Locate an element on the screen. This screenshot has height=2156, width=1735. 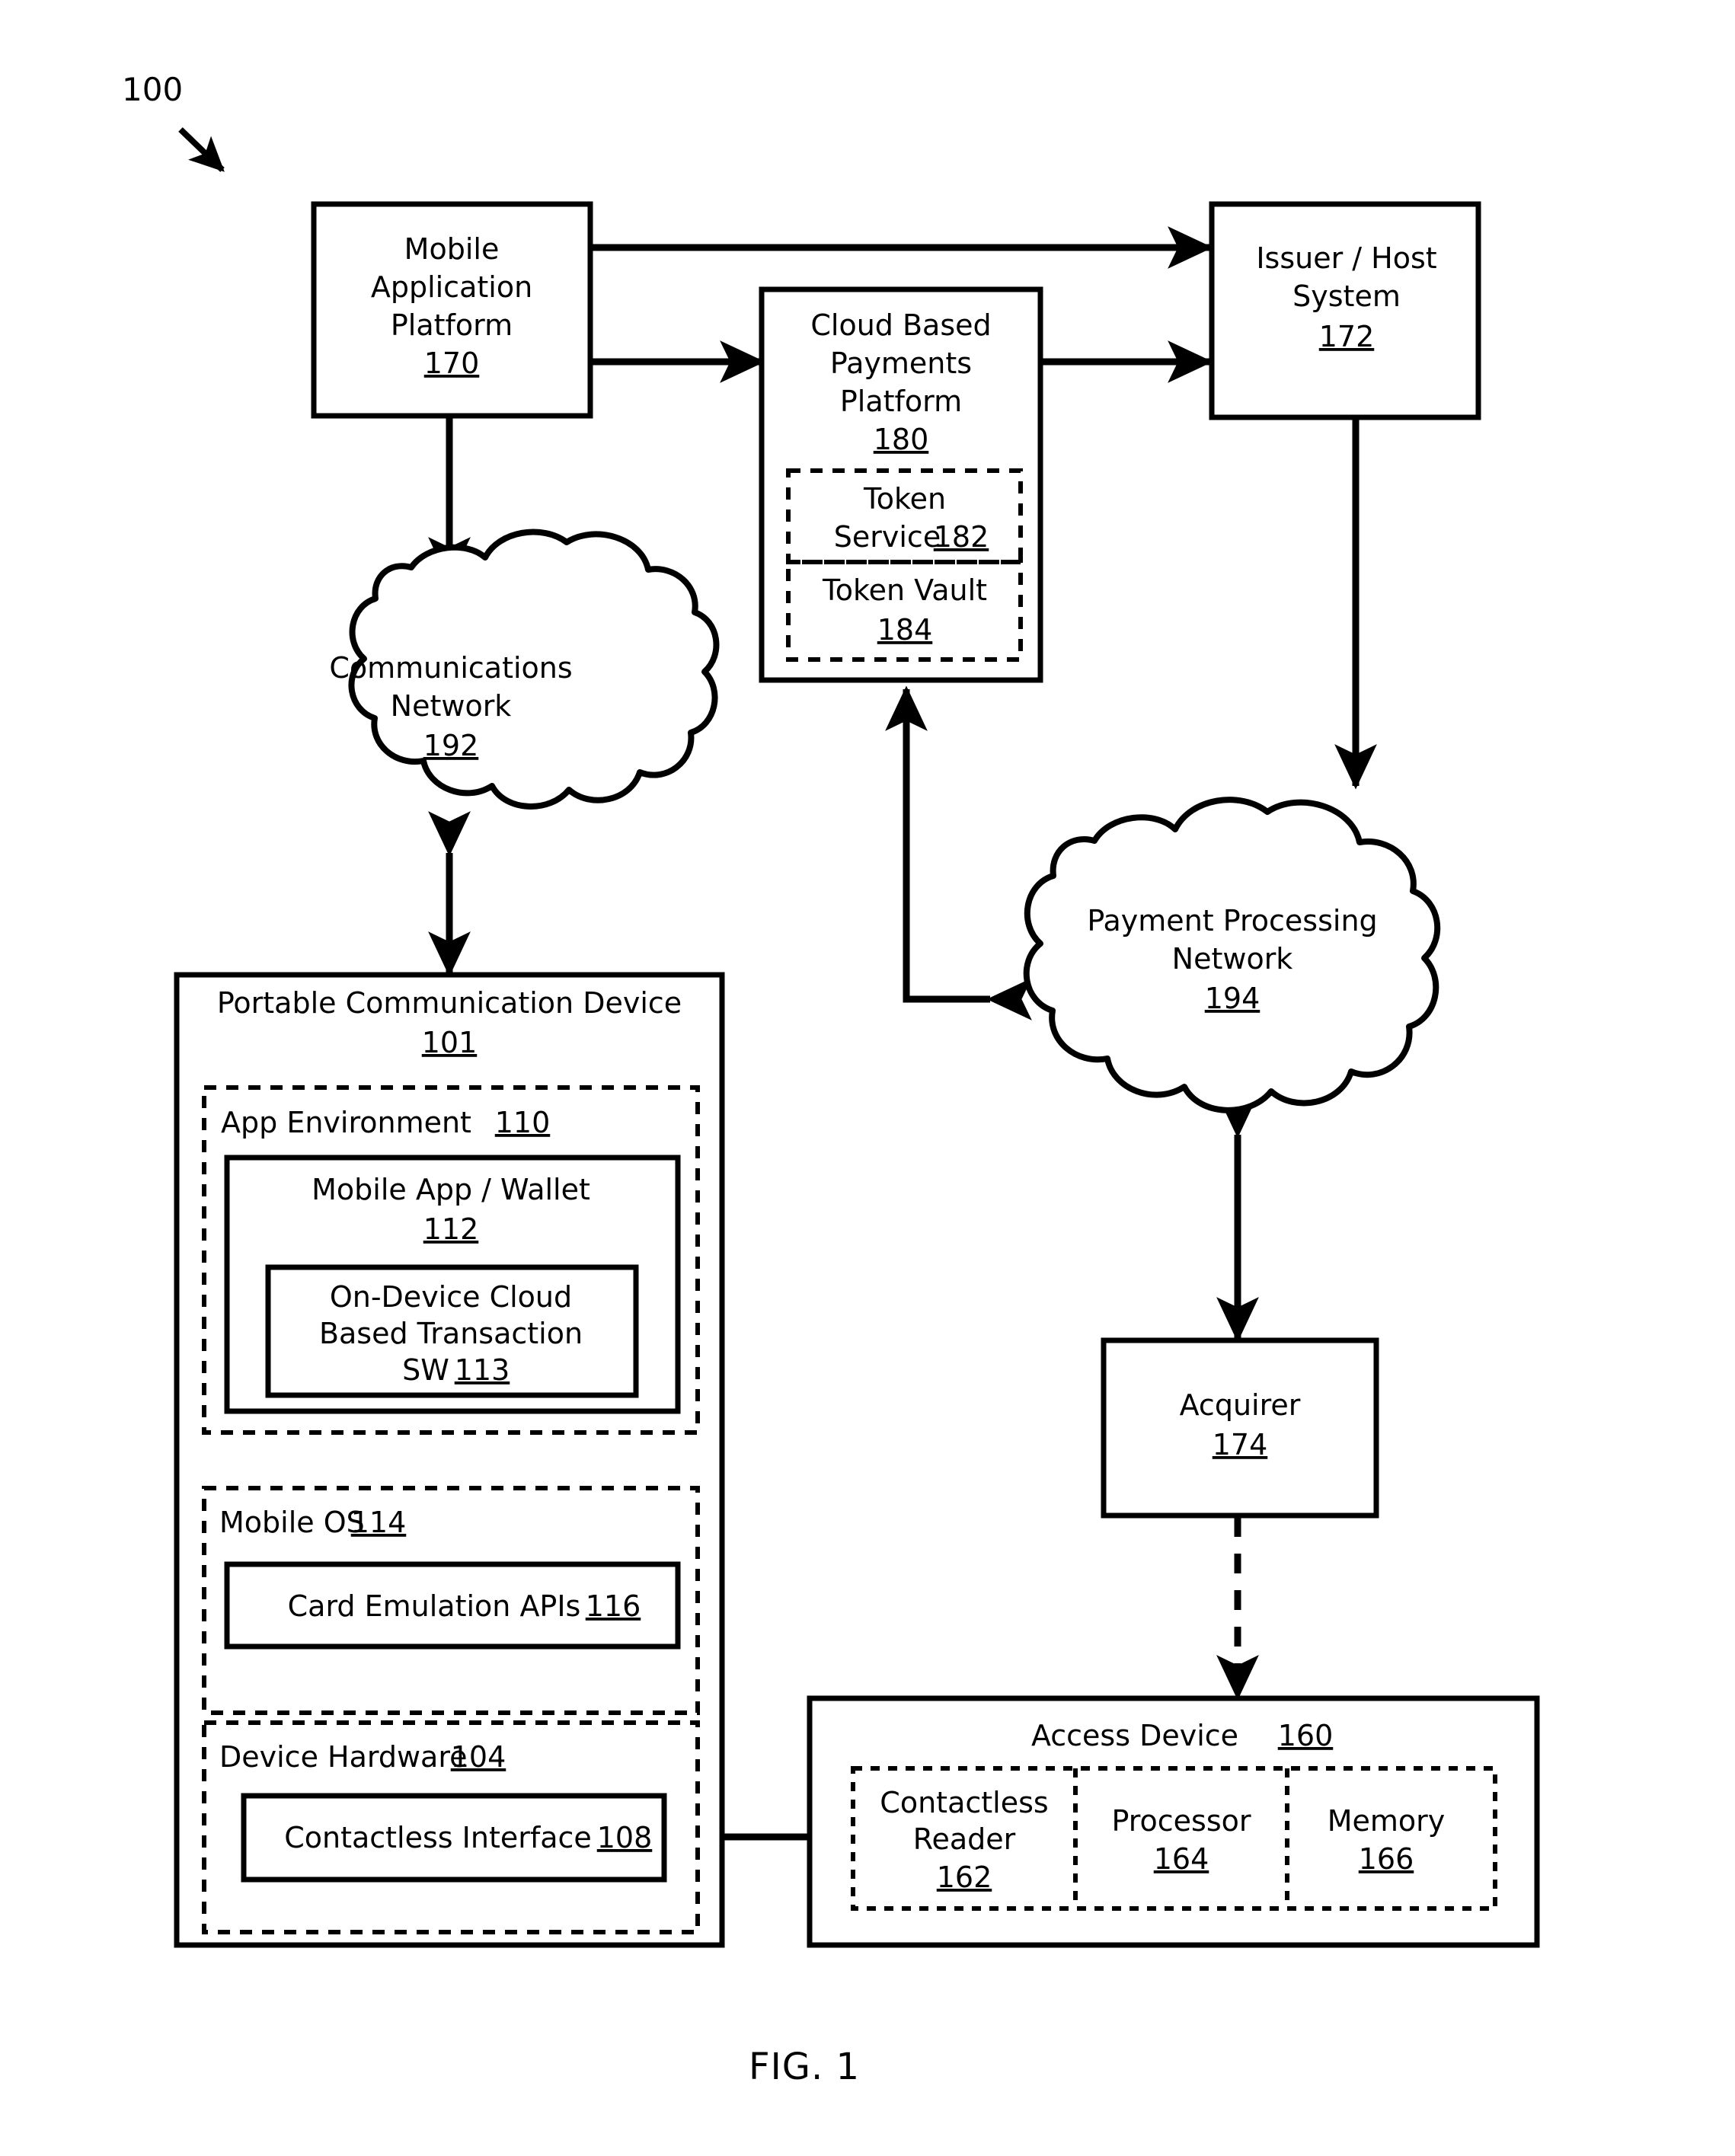
node-card-emulation-apis: Card Emulation APIs 116 is located at coordinates (452, 1605).